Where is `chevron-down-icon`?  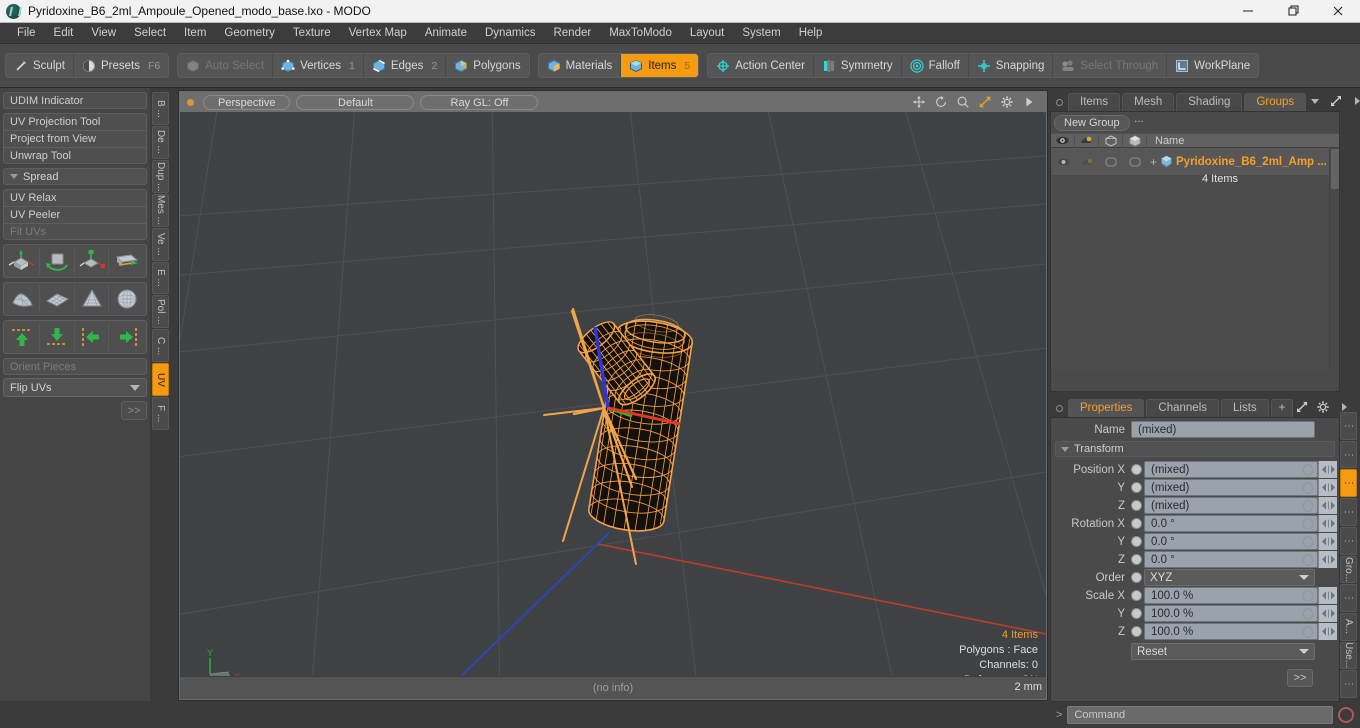 chevron-down-icon is located at coordinates (1315, 101).